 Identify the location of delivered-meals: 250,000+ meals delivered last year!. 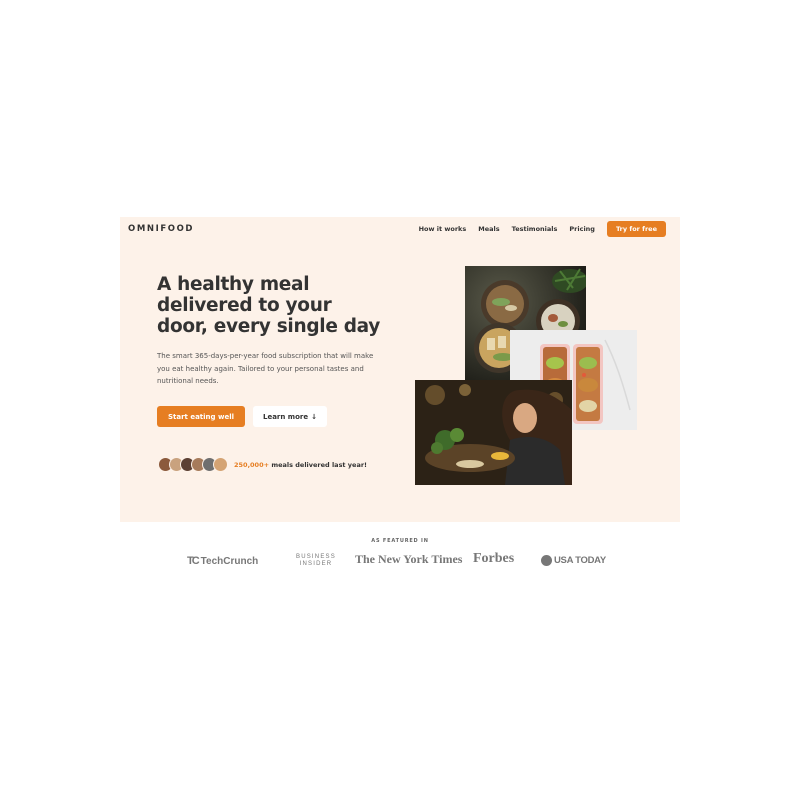
(262, 464).